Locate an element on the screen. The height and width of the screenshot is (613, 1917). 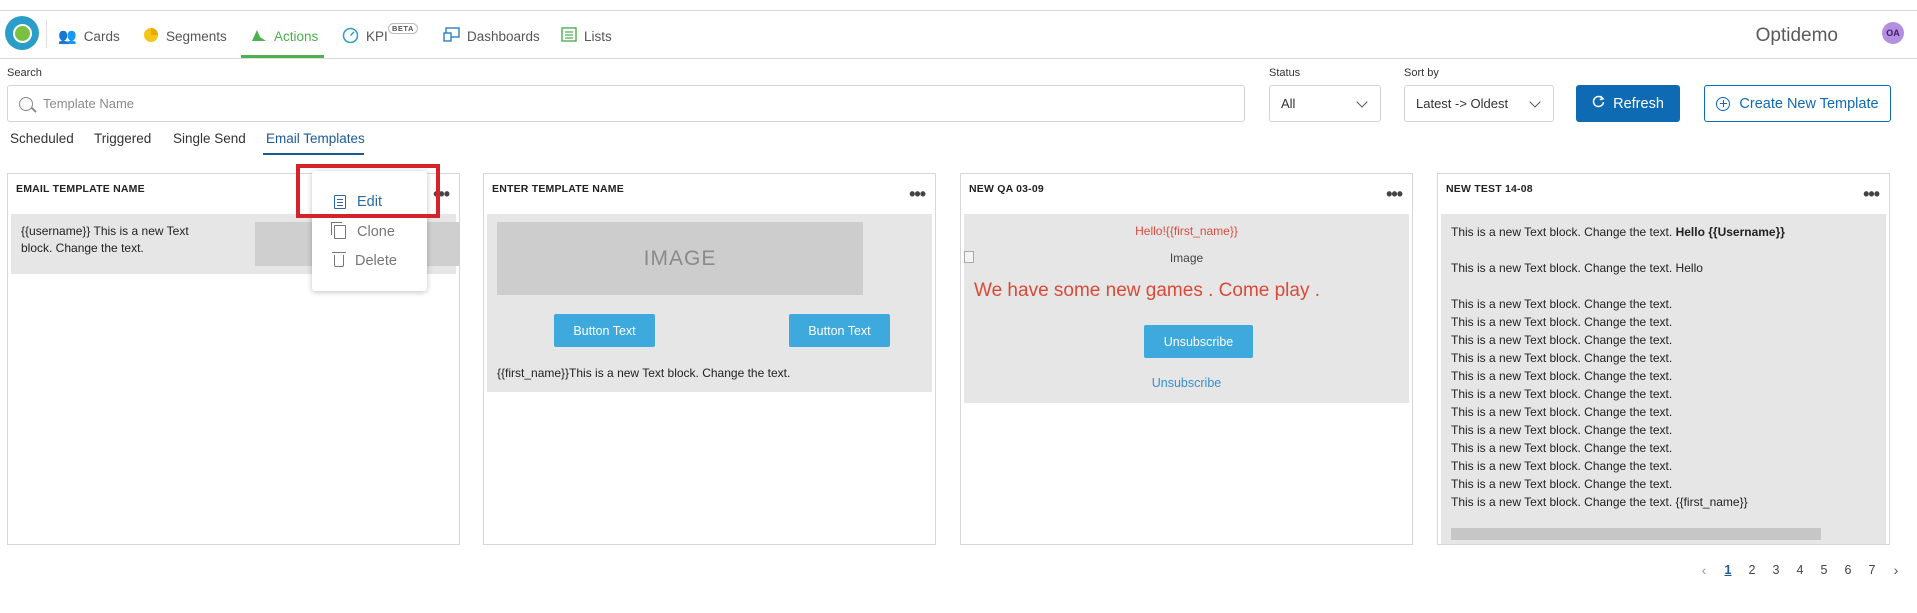
nav-divider is located at coordinates (46, 34).